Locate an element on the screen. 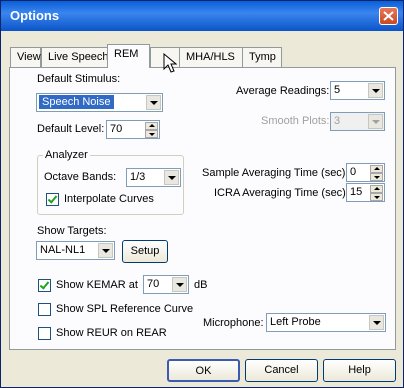  average-readings-select: 5 is located at coordinates (357, 90).